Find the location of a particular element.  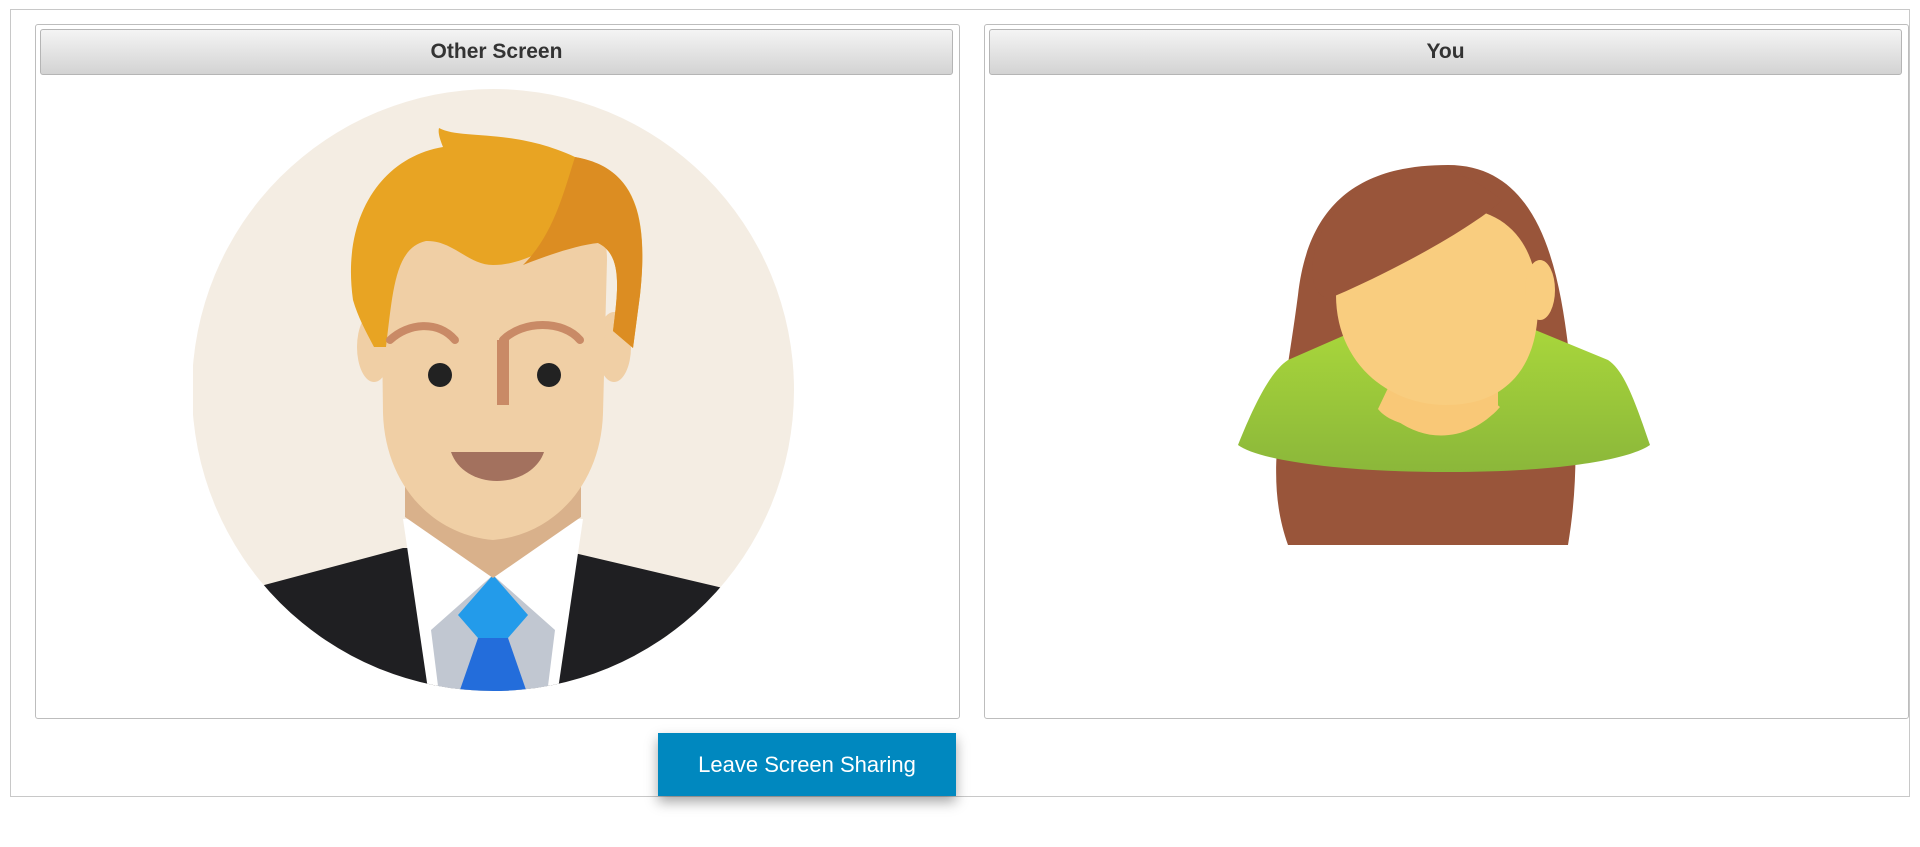

leave-screen-sharing-button: Leave Screen Sharing is located at coordinates (807, 764).